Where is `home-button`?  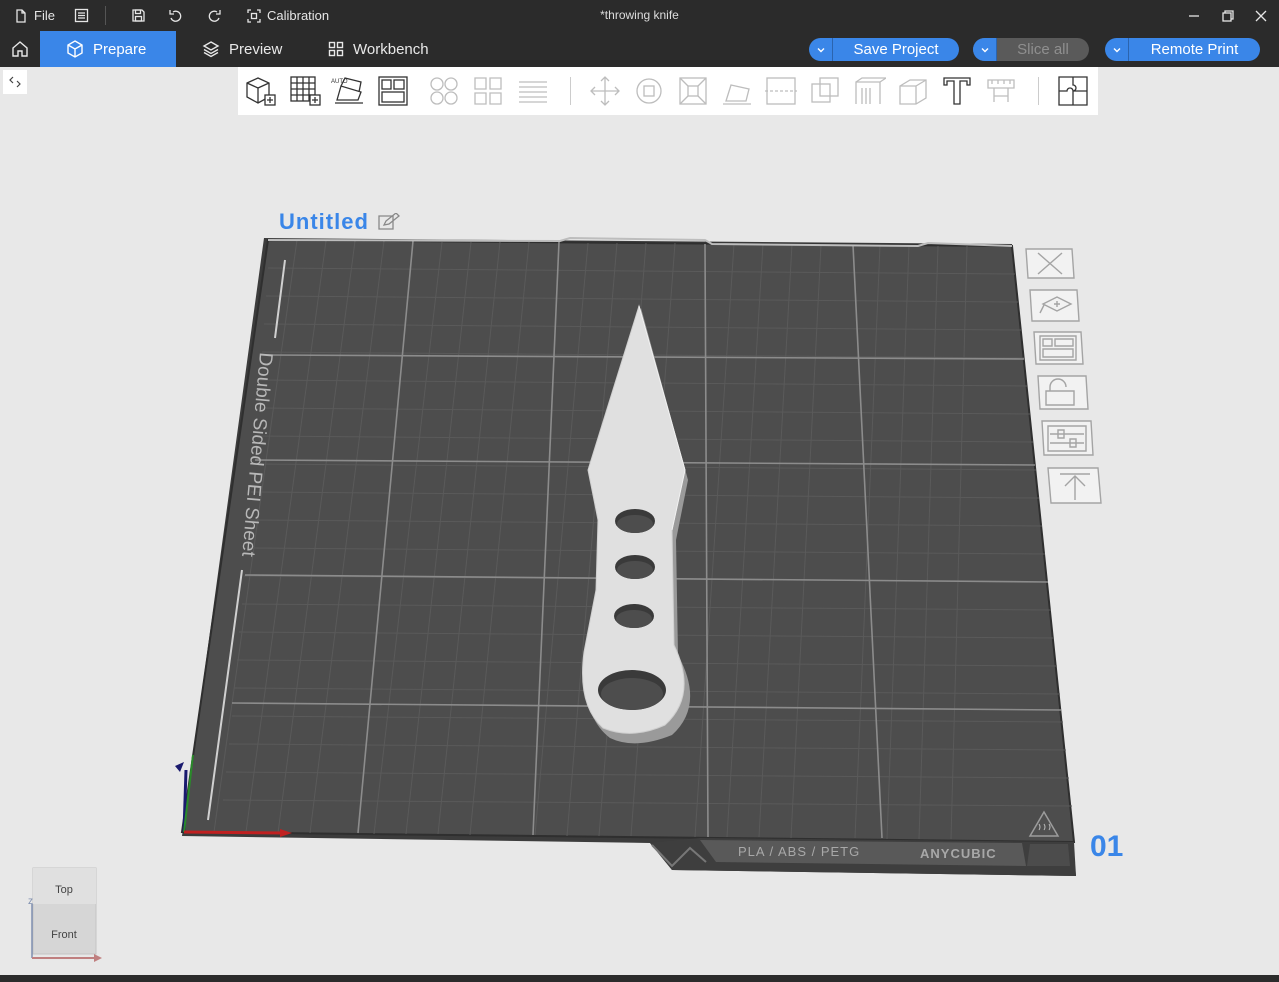
home-button is located at coordinates (20, 49).